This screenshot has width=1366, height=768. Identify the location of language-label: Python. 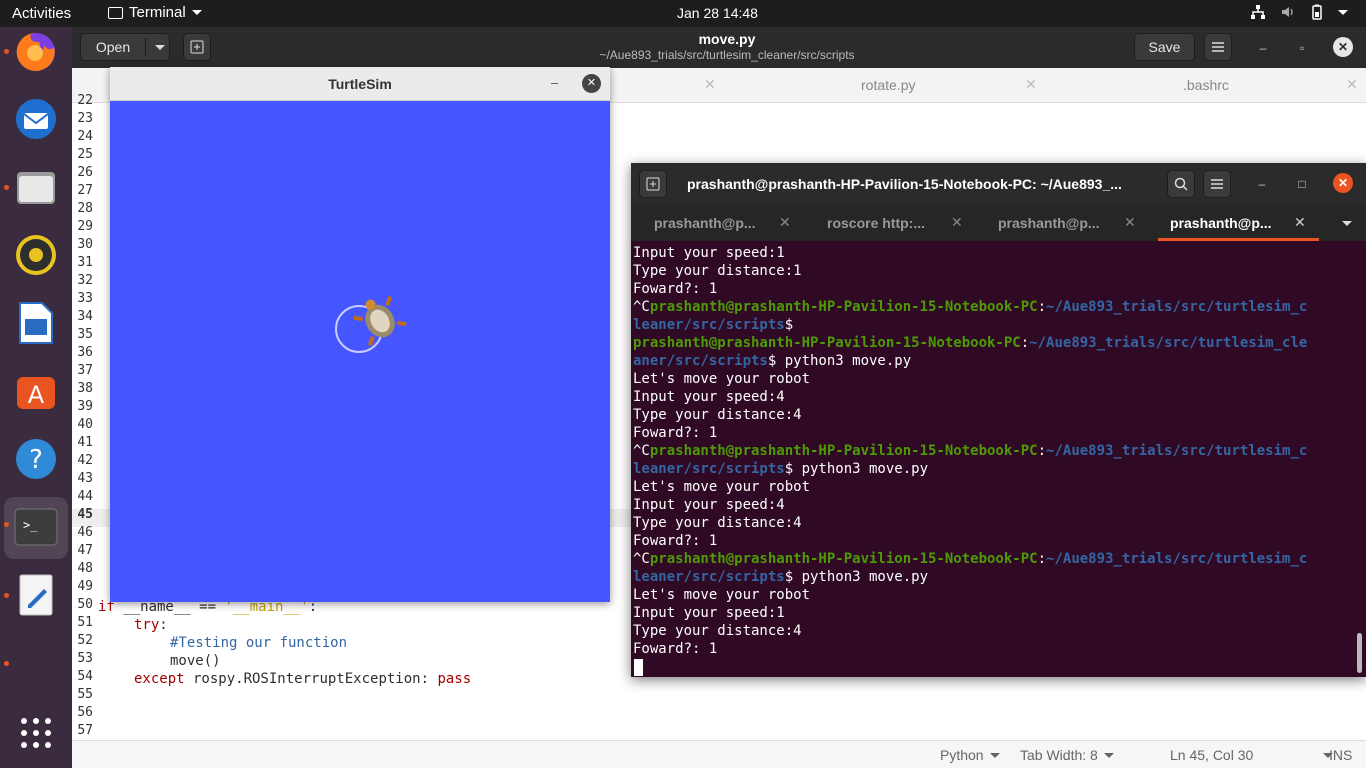
(962, 755).